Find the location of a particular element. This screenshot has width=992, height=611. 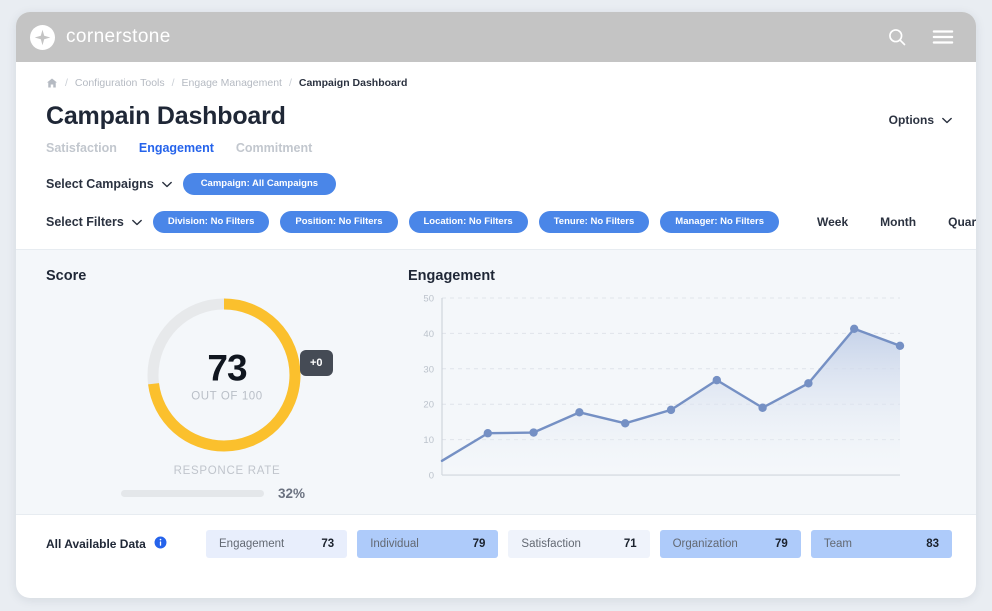

metric-team: Team 83 is located at coordinates (881, 543).